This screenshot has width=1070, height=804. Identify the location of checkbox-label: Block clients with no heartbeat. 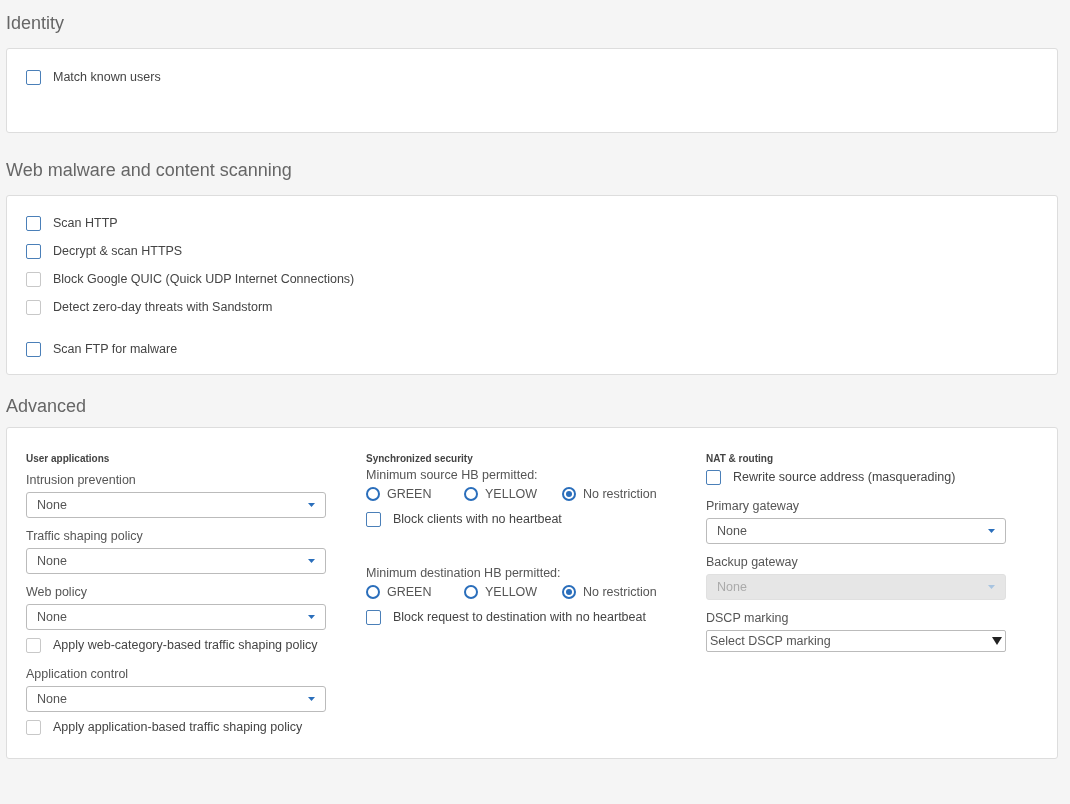
(477, 519).